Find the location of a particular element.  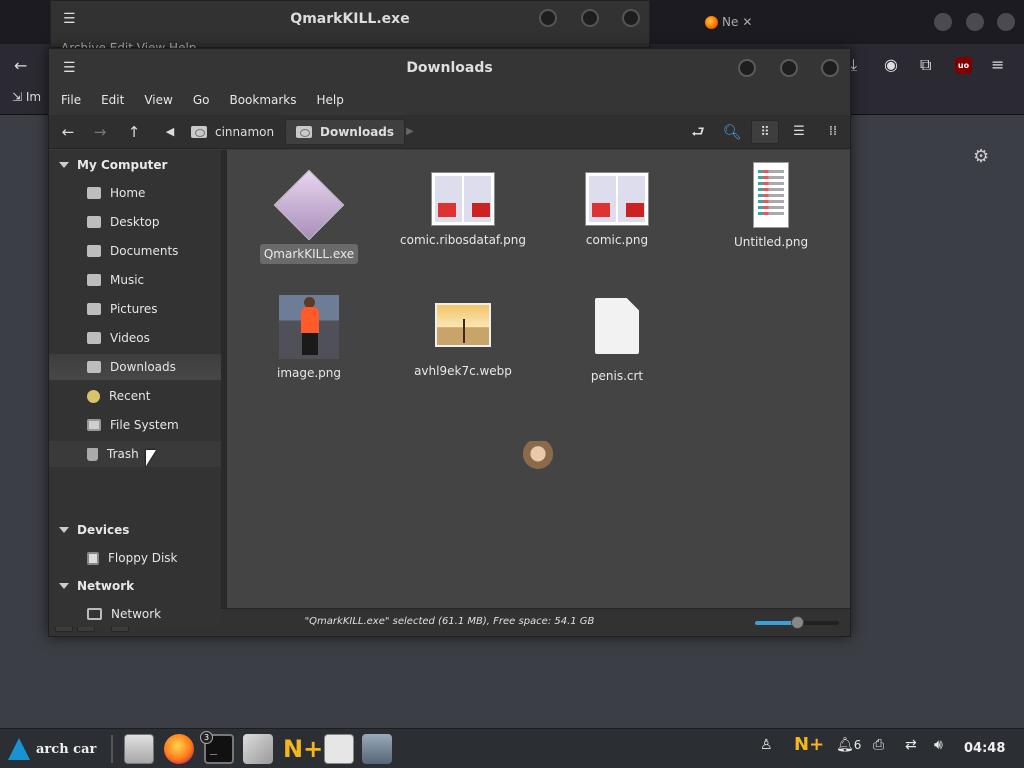

menu-view: View is located at coordinates (162, 101).